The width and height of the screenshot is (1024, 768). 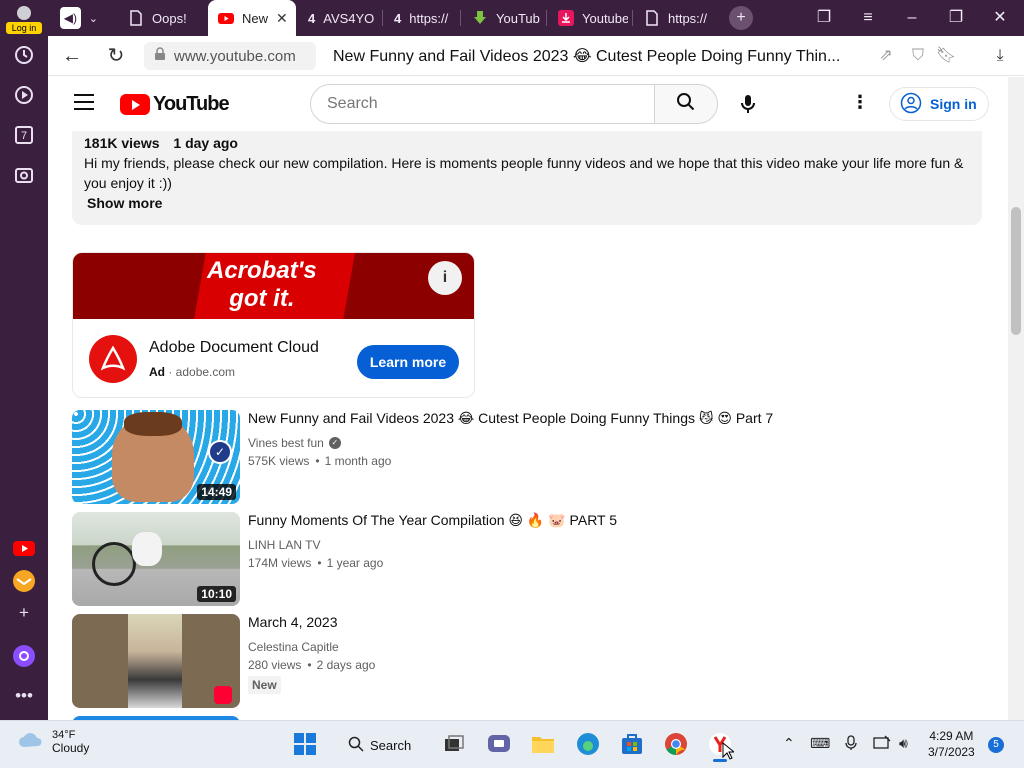 What do you see at coordinates (293, 647) in the screenshot?
I see `channel-name: Celestina Capitle` at bounding box center [293, 647].